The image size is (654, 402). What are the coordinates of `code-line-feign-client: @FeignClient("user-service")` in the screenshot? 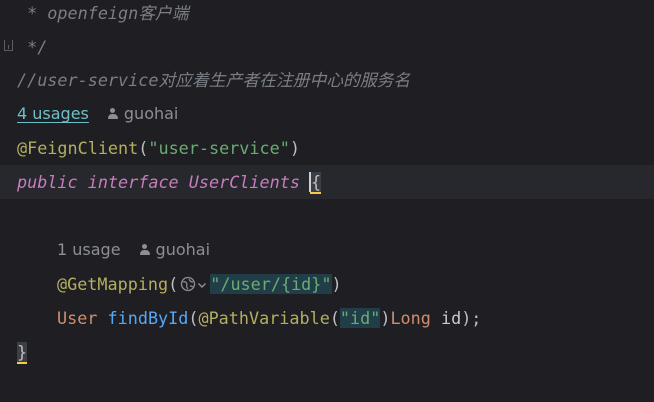 It's located at (327, 148).